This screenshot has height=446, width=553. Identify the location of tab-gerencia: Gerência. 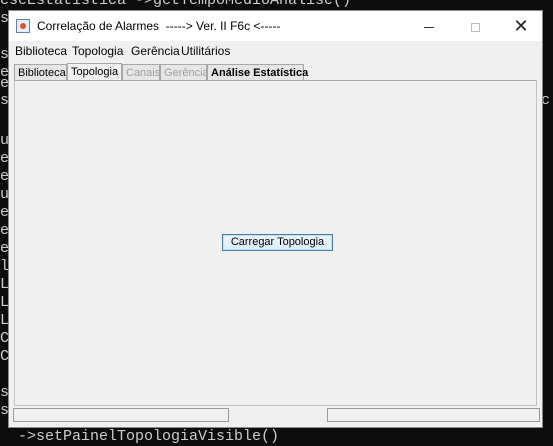
(184, 72).